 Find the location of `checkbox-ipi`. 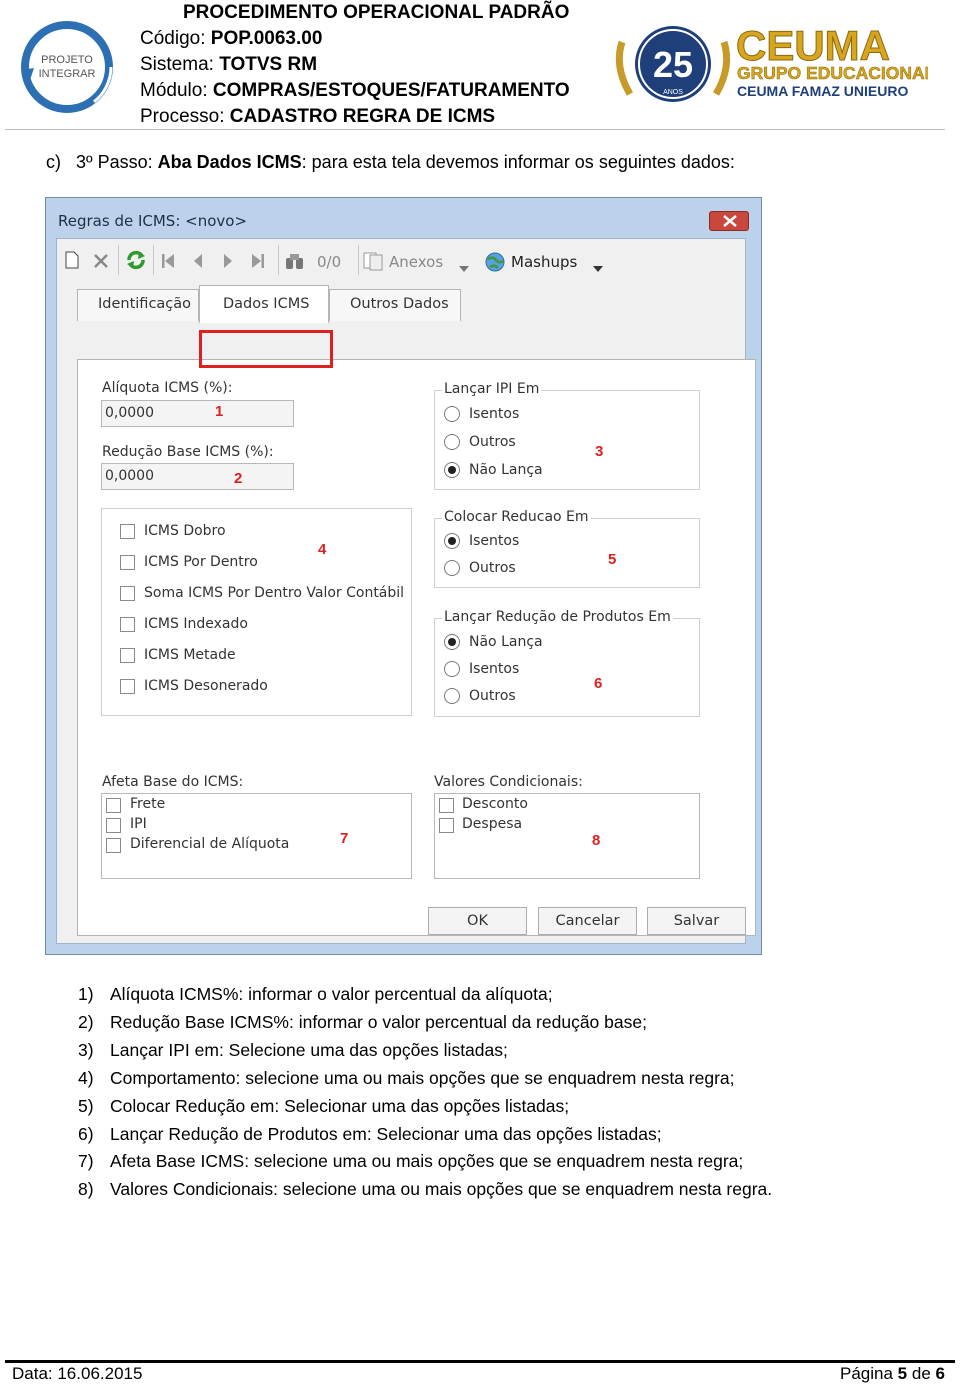

checkbox-ipi is located at coordinates (113, 825).